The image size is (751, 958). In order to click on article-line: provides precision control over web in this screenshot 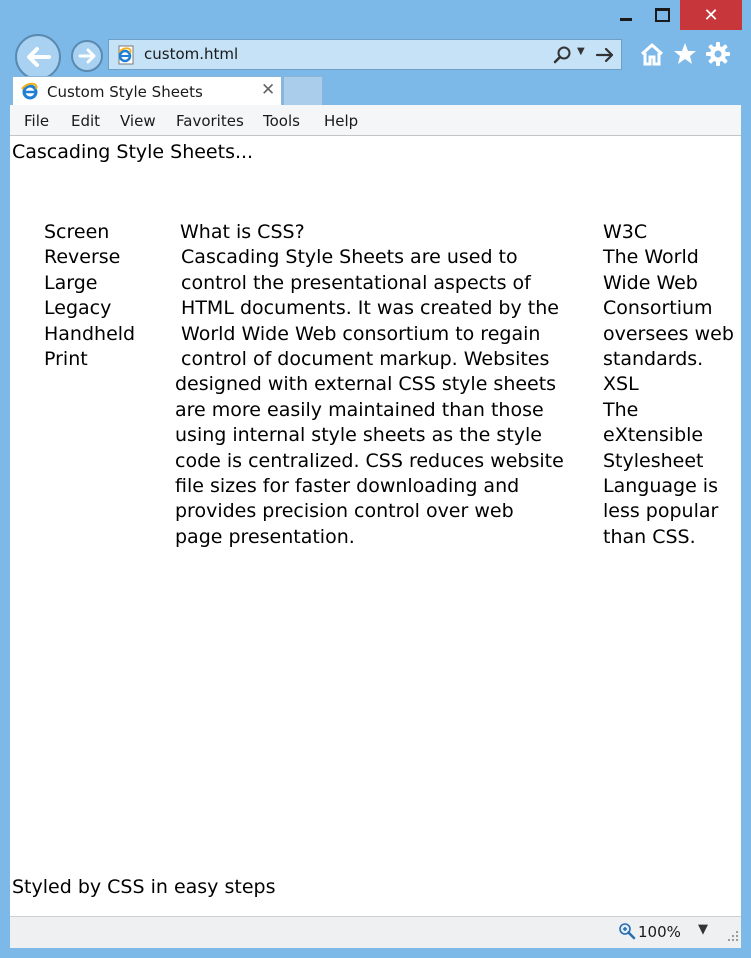, I will do `click(344, 511)`.